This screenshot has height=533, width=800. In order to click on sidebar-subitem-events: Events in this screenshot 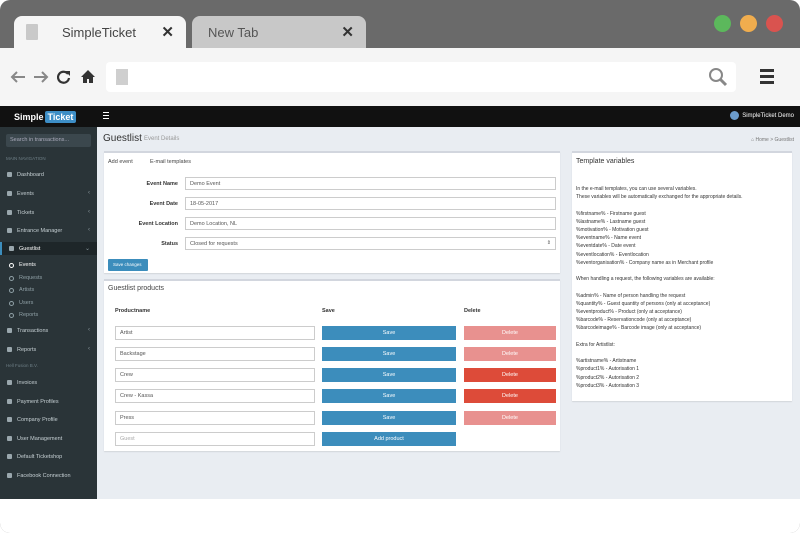, I will do `click(48, 265)`.